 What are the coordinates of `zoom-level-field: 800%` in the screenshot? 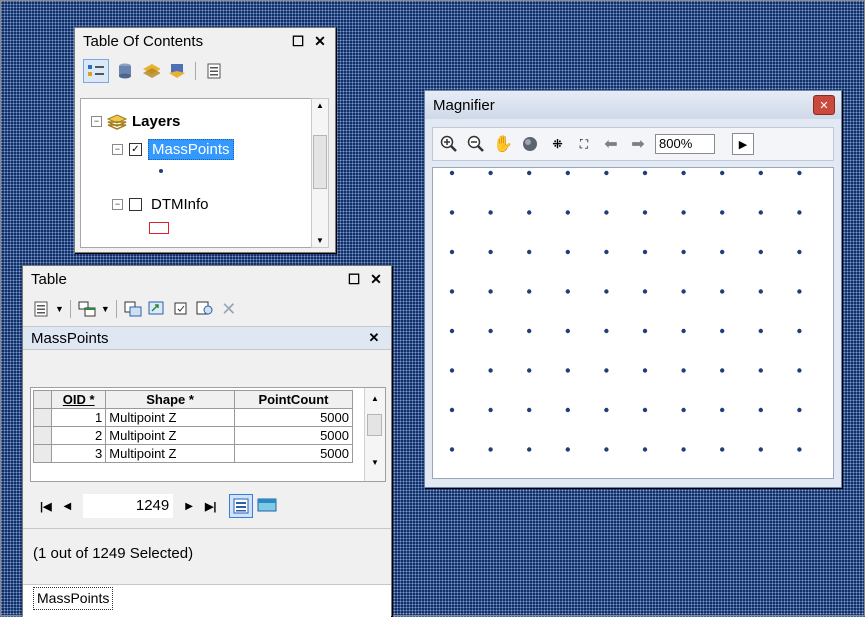 It's located at (685, 144).